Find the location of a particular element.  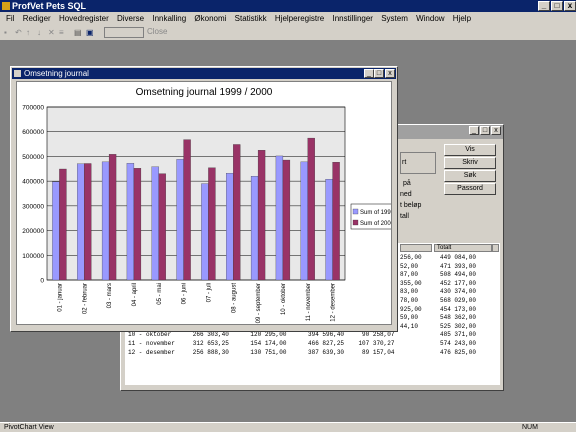

chart-minimize-button: _ is located at coordinates (369, 73).